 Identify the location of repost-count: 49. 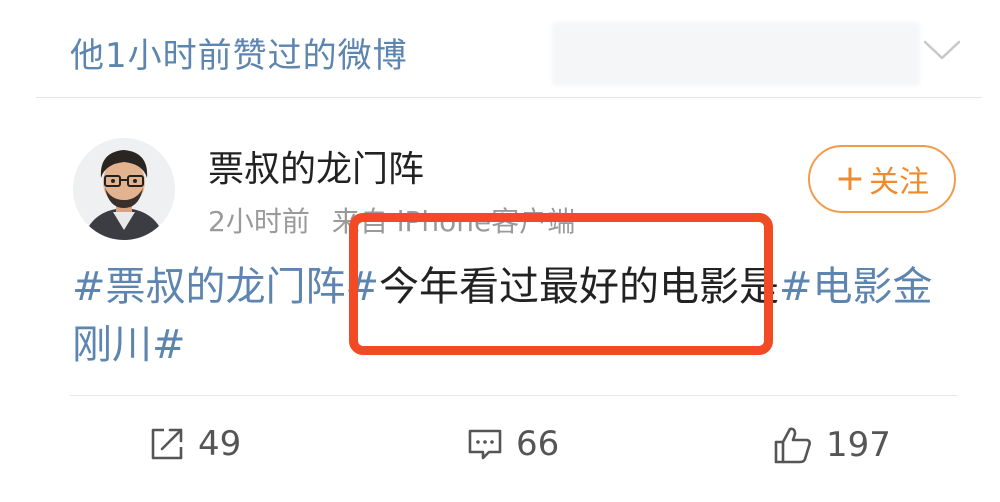
(220, 444).